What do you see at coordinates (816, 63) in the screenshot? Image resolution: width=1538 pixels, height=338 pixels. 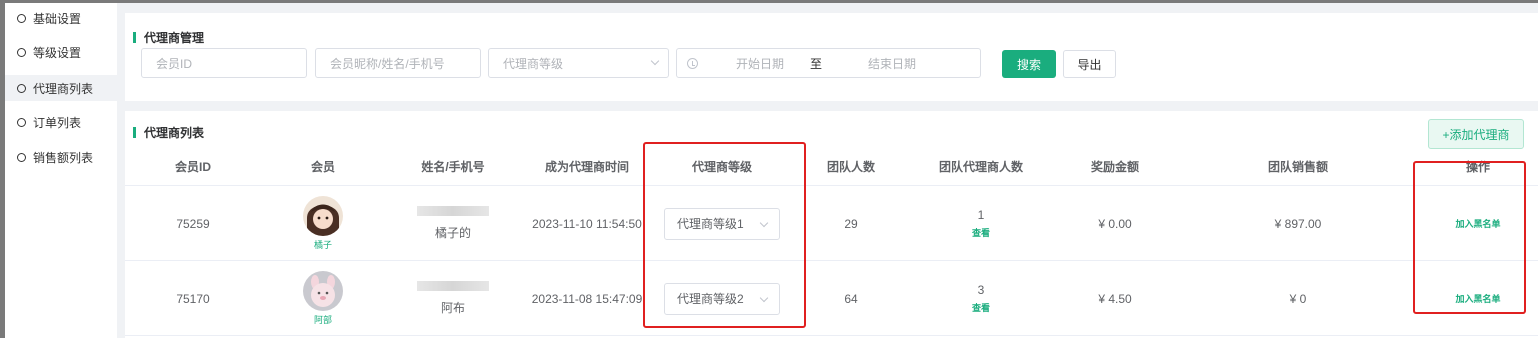 I see `date-separator: 至` at bounding box center [816, 63].